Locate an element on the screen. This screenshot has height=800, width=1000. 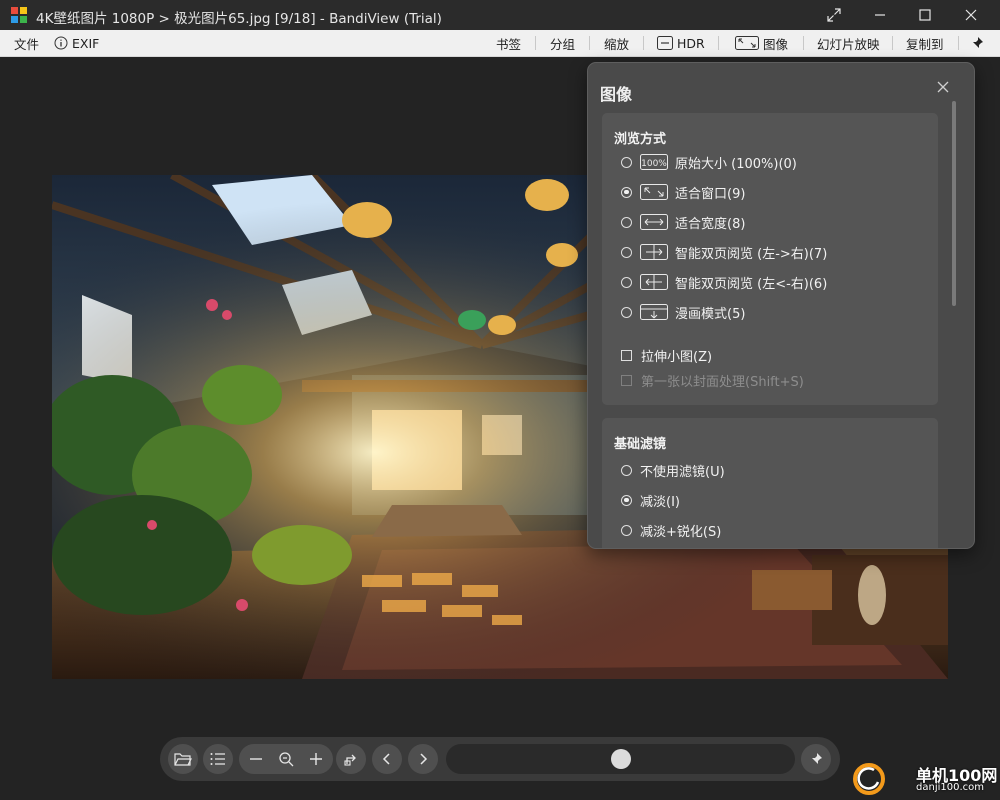
filter-dodge: 减淡(I) is located at coordinates (650, 500).